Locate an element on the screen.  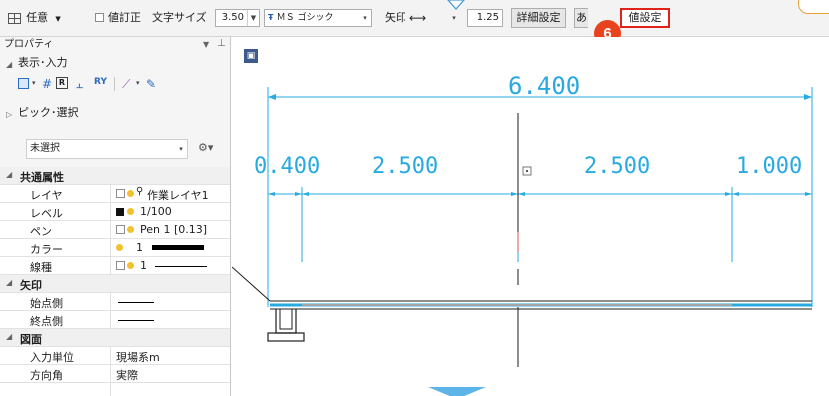
dimension-1: 0.400 is located at coordinates (287, 167).